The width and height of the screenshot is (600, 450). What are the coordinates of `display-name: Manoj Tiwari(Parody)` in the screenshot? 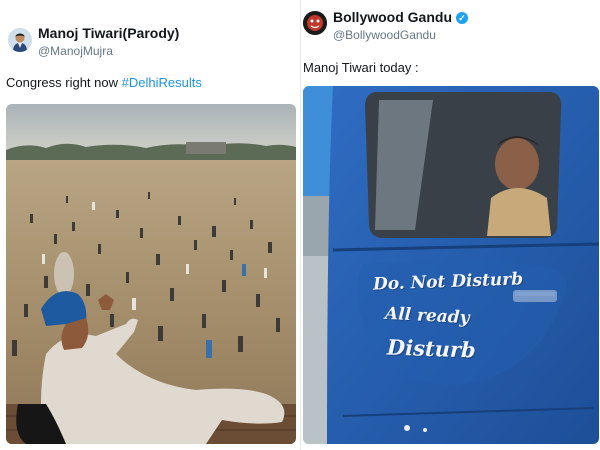 It's located at (108, 33).